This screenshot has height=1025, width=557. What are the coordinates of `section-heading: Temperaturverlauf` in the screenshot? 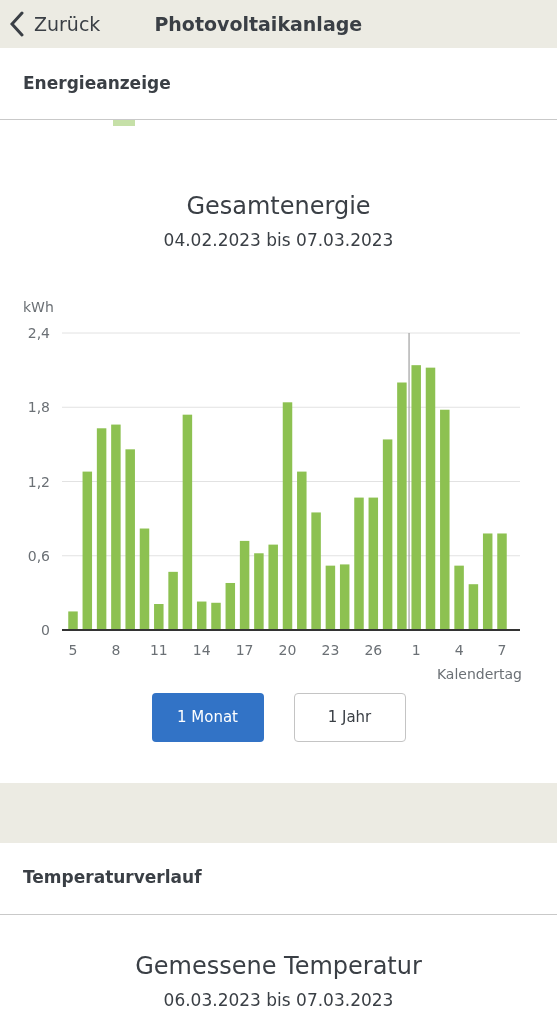 It's located at (112, 878).